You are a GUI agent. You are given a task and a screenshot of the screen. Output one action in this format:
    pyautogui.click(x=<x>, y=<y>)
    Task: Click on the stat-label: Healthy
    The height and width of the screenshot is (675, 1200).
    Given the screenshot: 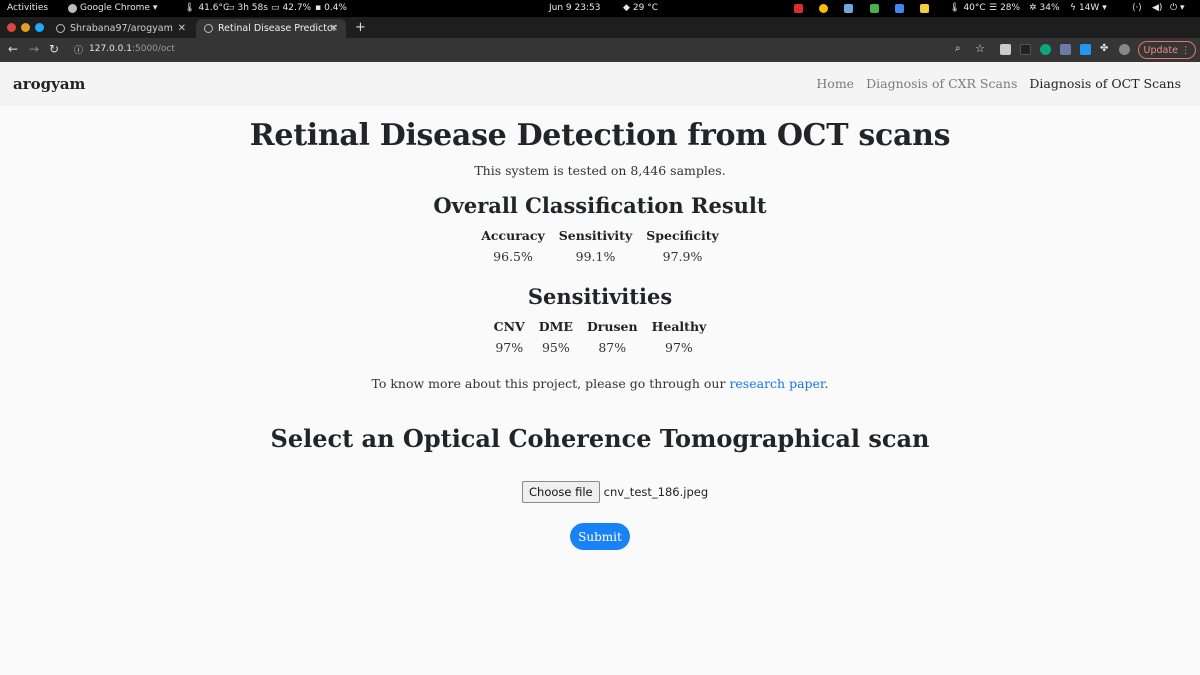 What is the action you would take?
    pyautogui.click(x=679, y=326)
    